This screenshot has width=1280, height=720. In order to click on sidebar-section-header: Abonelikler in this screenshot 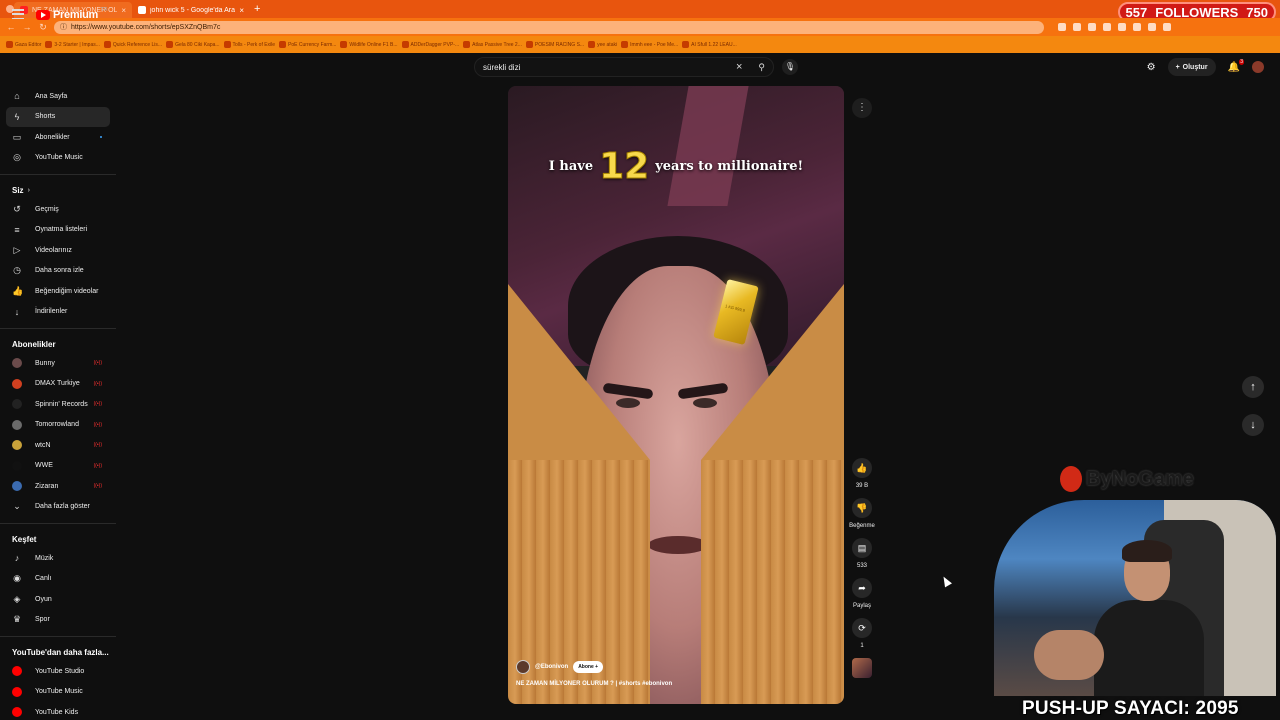, I will do `click(58, 344)`.